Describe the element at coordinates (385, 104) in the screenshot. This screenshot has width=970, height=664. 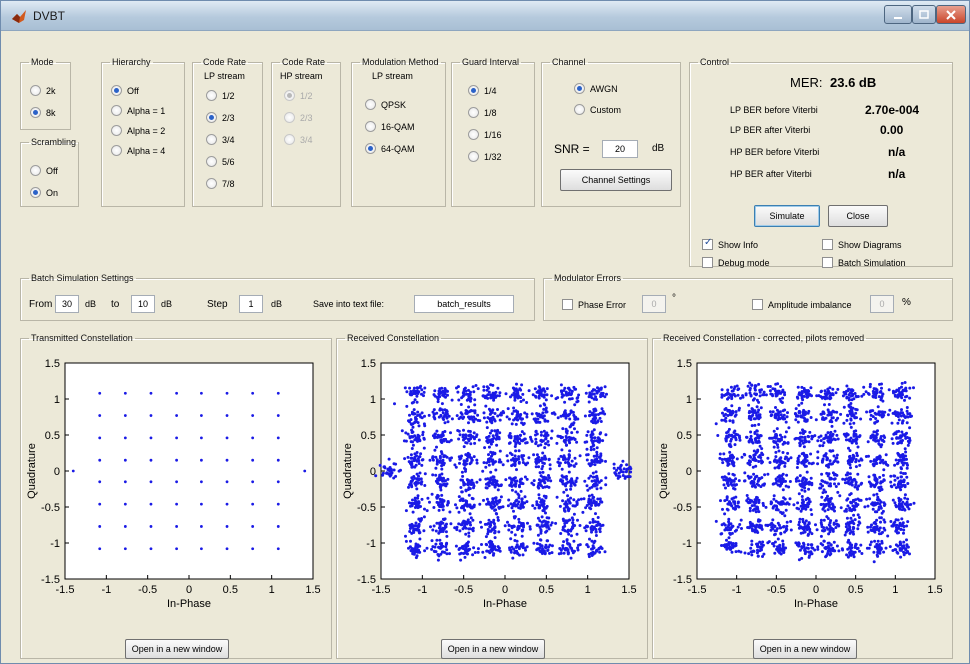
I see `modulation-qpsk-radio: QPSK` at that location.